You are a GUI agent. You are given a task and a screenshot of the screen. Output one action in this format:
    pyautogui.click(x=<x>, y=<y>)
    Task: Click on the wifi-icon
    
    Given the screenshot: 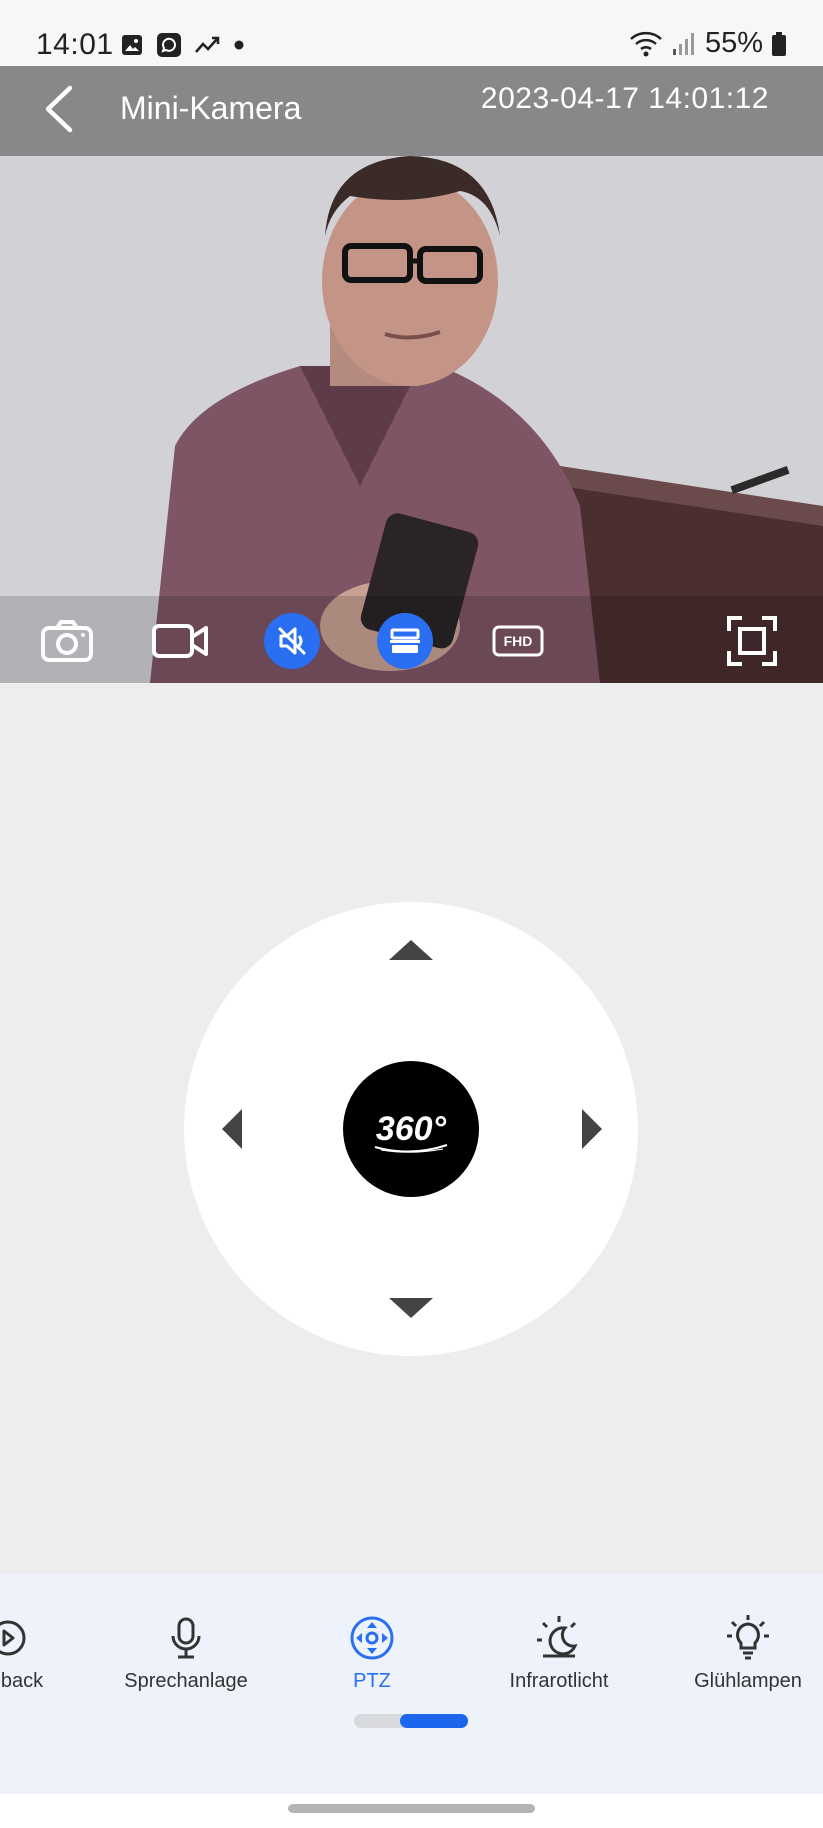 What is the action you would take?
    pyautogui.click(x=646, y=43)
    